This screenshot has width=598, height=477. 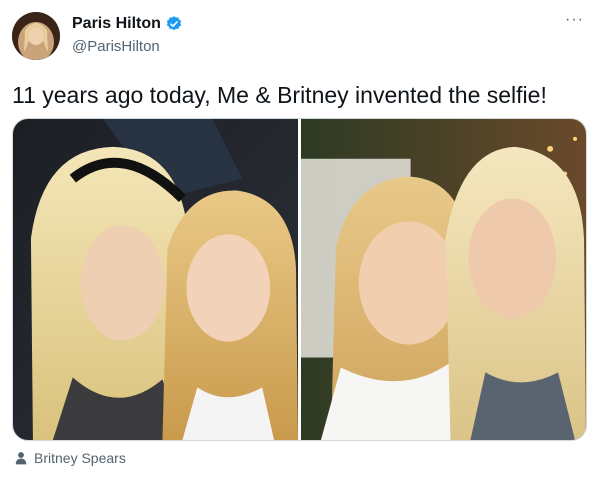 I want to click on person-icon, so click(x=21, y=458).